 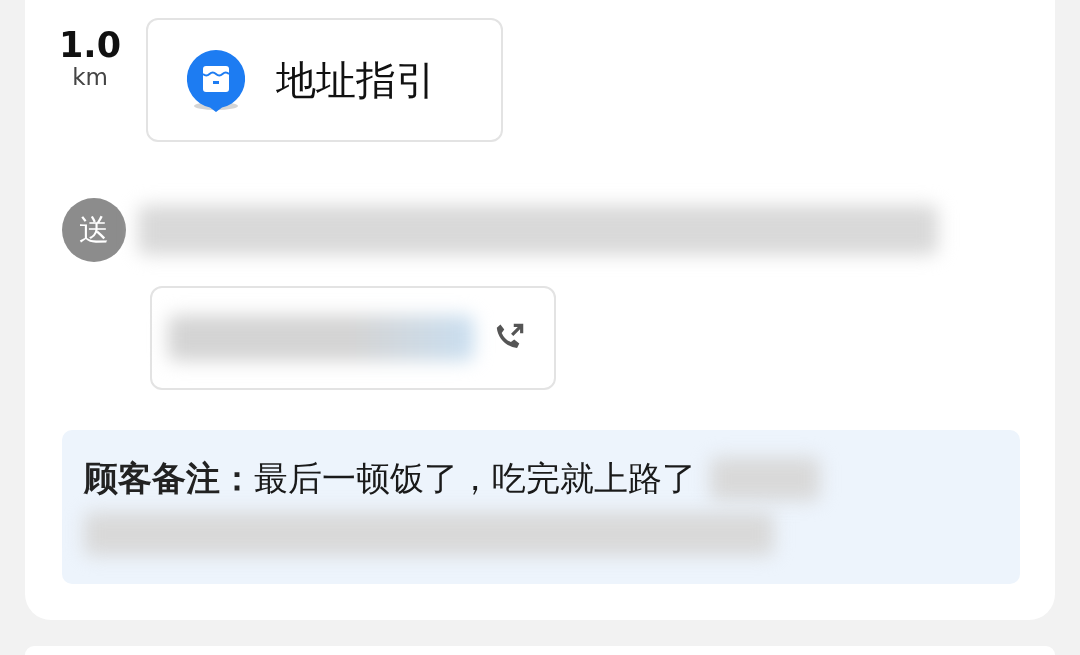 What do you see at coordinates (216, 80) in the screenshot?
I see `map-pin-icon` at bounding box center [216, 80].